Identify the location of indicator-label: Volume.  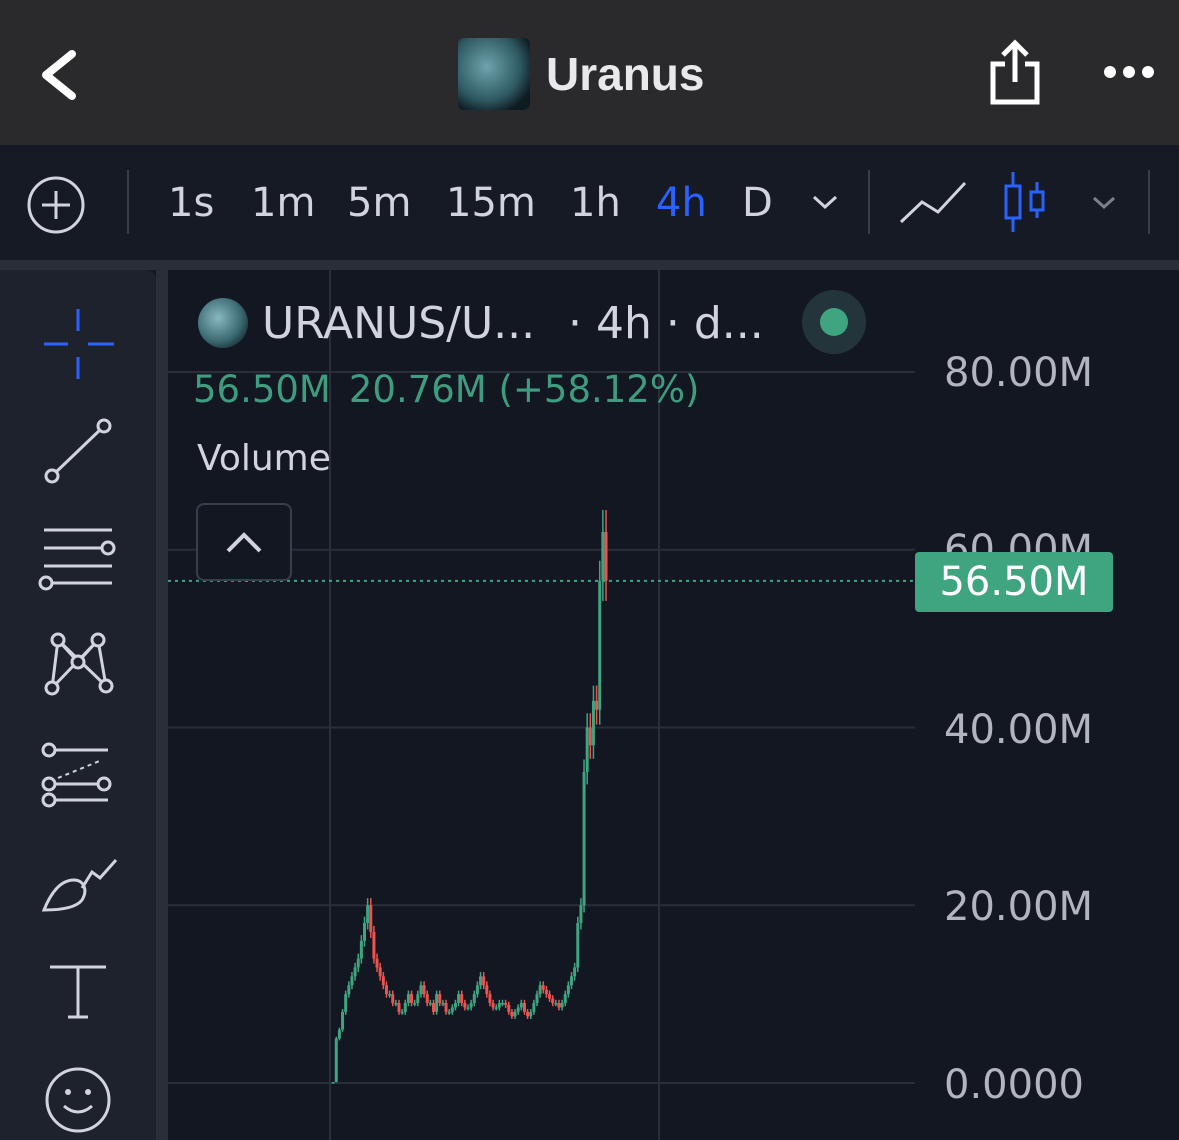
(264, 458).